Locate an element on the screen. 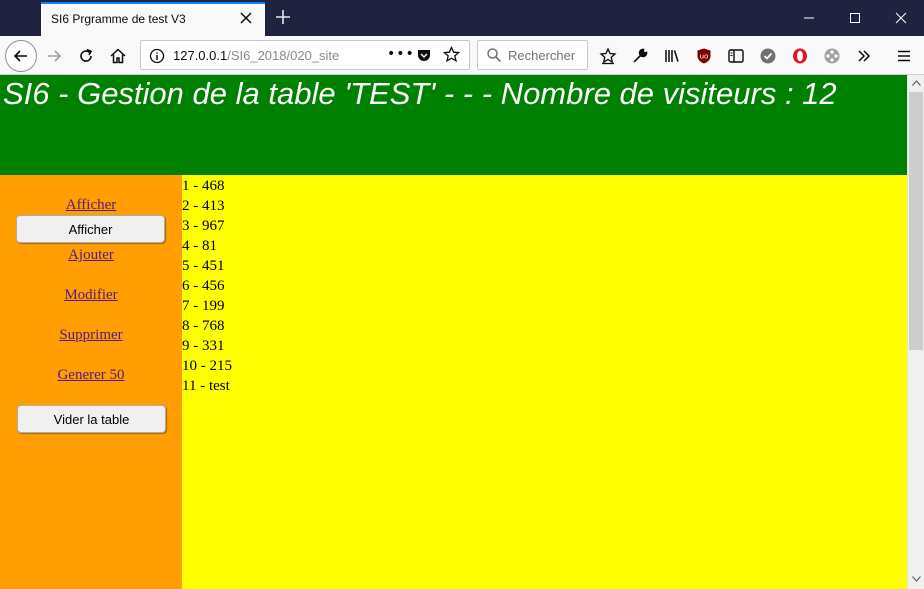 The height and width of the screenshot is (589, 924). opera-icon is located at coordinates (800, 56).